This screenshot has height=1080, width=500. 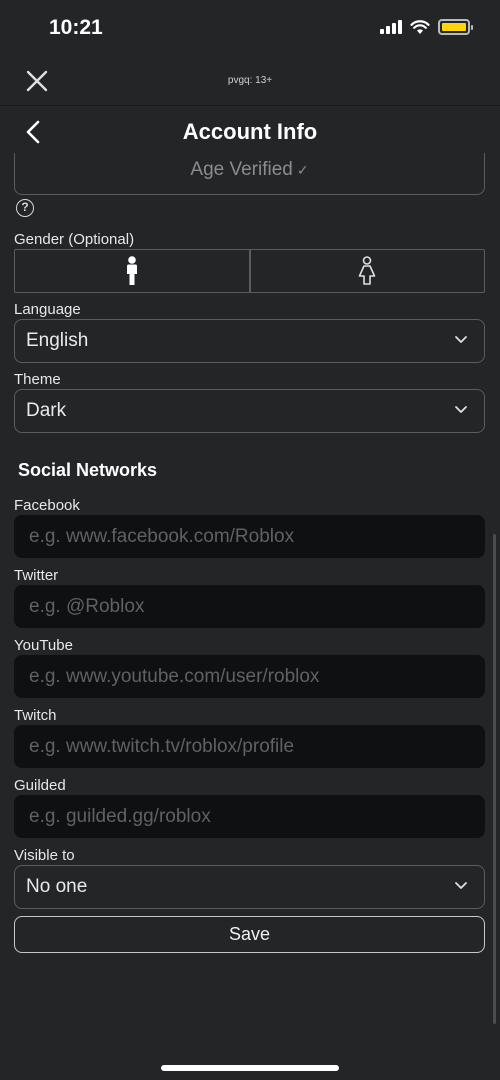 I want to click on status-icons, so click(x=426, y=27).